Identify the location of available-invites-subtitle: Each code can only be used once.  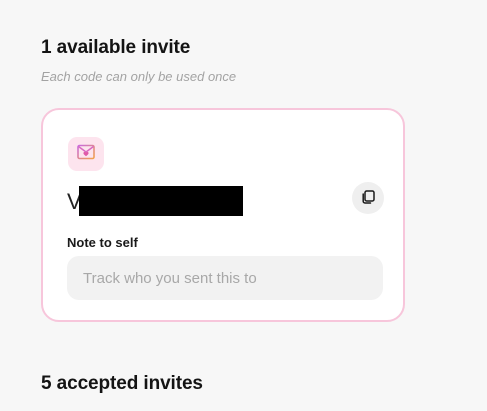
(139, 76).